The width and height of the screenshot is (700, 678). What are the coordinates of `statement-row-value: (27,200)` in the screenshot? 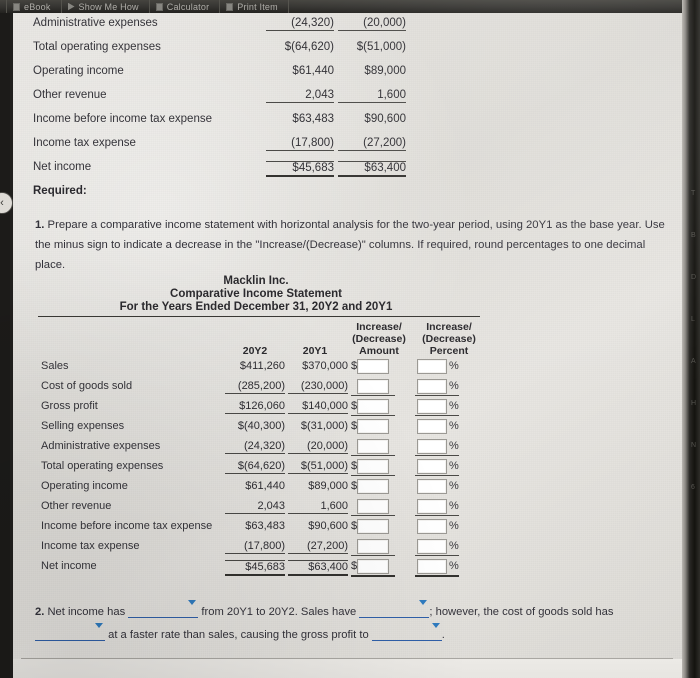 It's located at (372, 144).